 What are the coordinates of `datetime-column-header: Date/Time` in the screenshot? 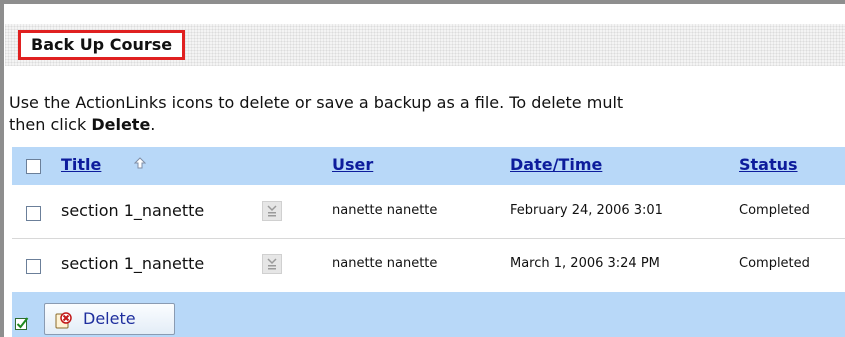 It's located at (556, 164).